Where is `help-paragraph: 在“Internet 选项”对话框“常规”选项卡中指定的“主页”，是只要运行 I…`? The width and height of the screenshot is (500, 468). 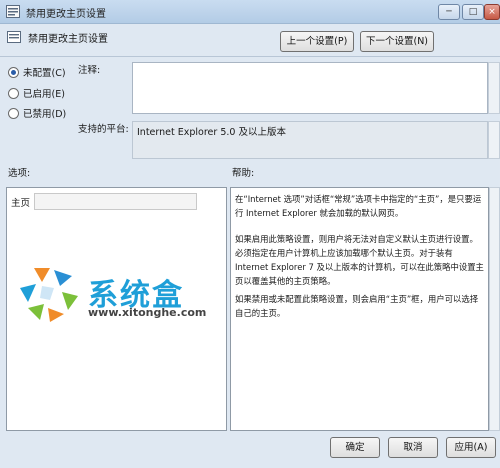 help-paragraph: 在“Internet 选项”对话框“常规”选项卡中指定的“主页”，是只要运行 I… is located at coordinates (358, 206).